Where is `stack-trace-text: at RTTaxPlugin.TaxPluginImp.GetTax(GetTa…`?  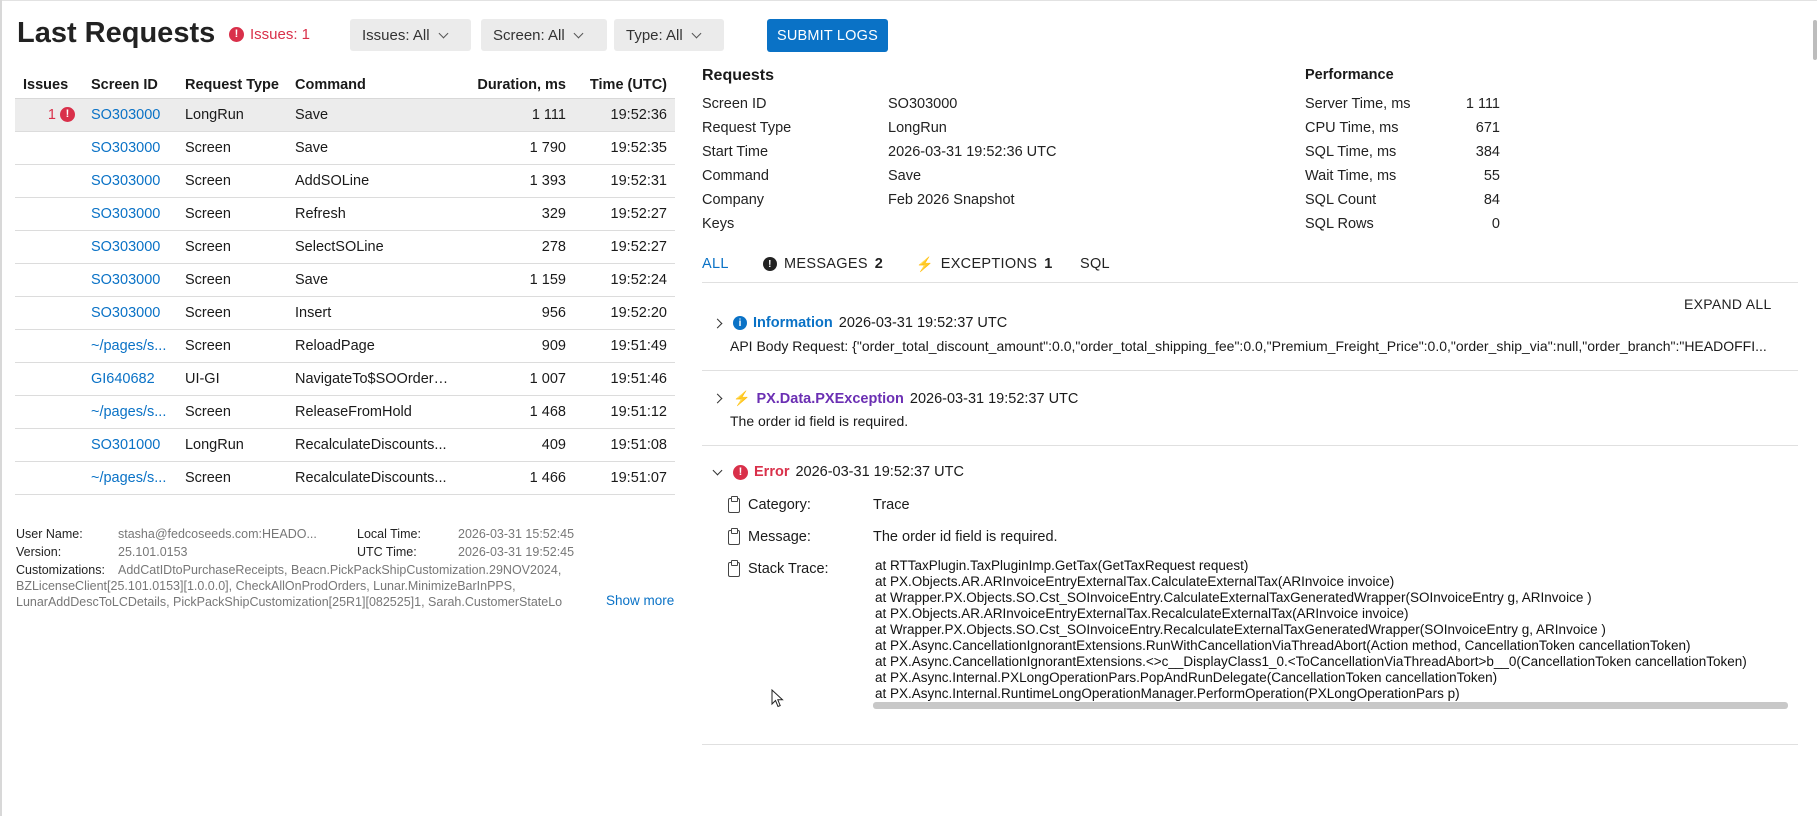 stack-trace-text: at RTTaxPlugin.TaxPluginImp.GetTax(GetTa… is located at coordinates (1311, 629).